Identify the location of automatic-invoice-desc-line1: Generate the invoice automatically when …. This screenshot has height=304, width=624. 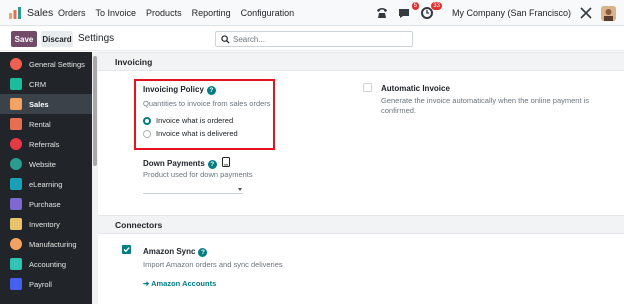
(485, 100).